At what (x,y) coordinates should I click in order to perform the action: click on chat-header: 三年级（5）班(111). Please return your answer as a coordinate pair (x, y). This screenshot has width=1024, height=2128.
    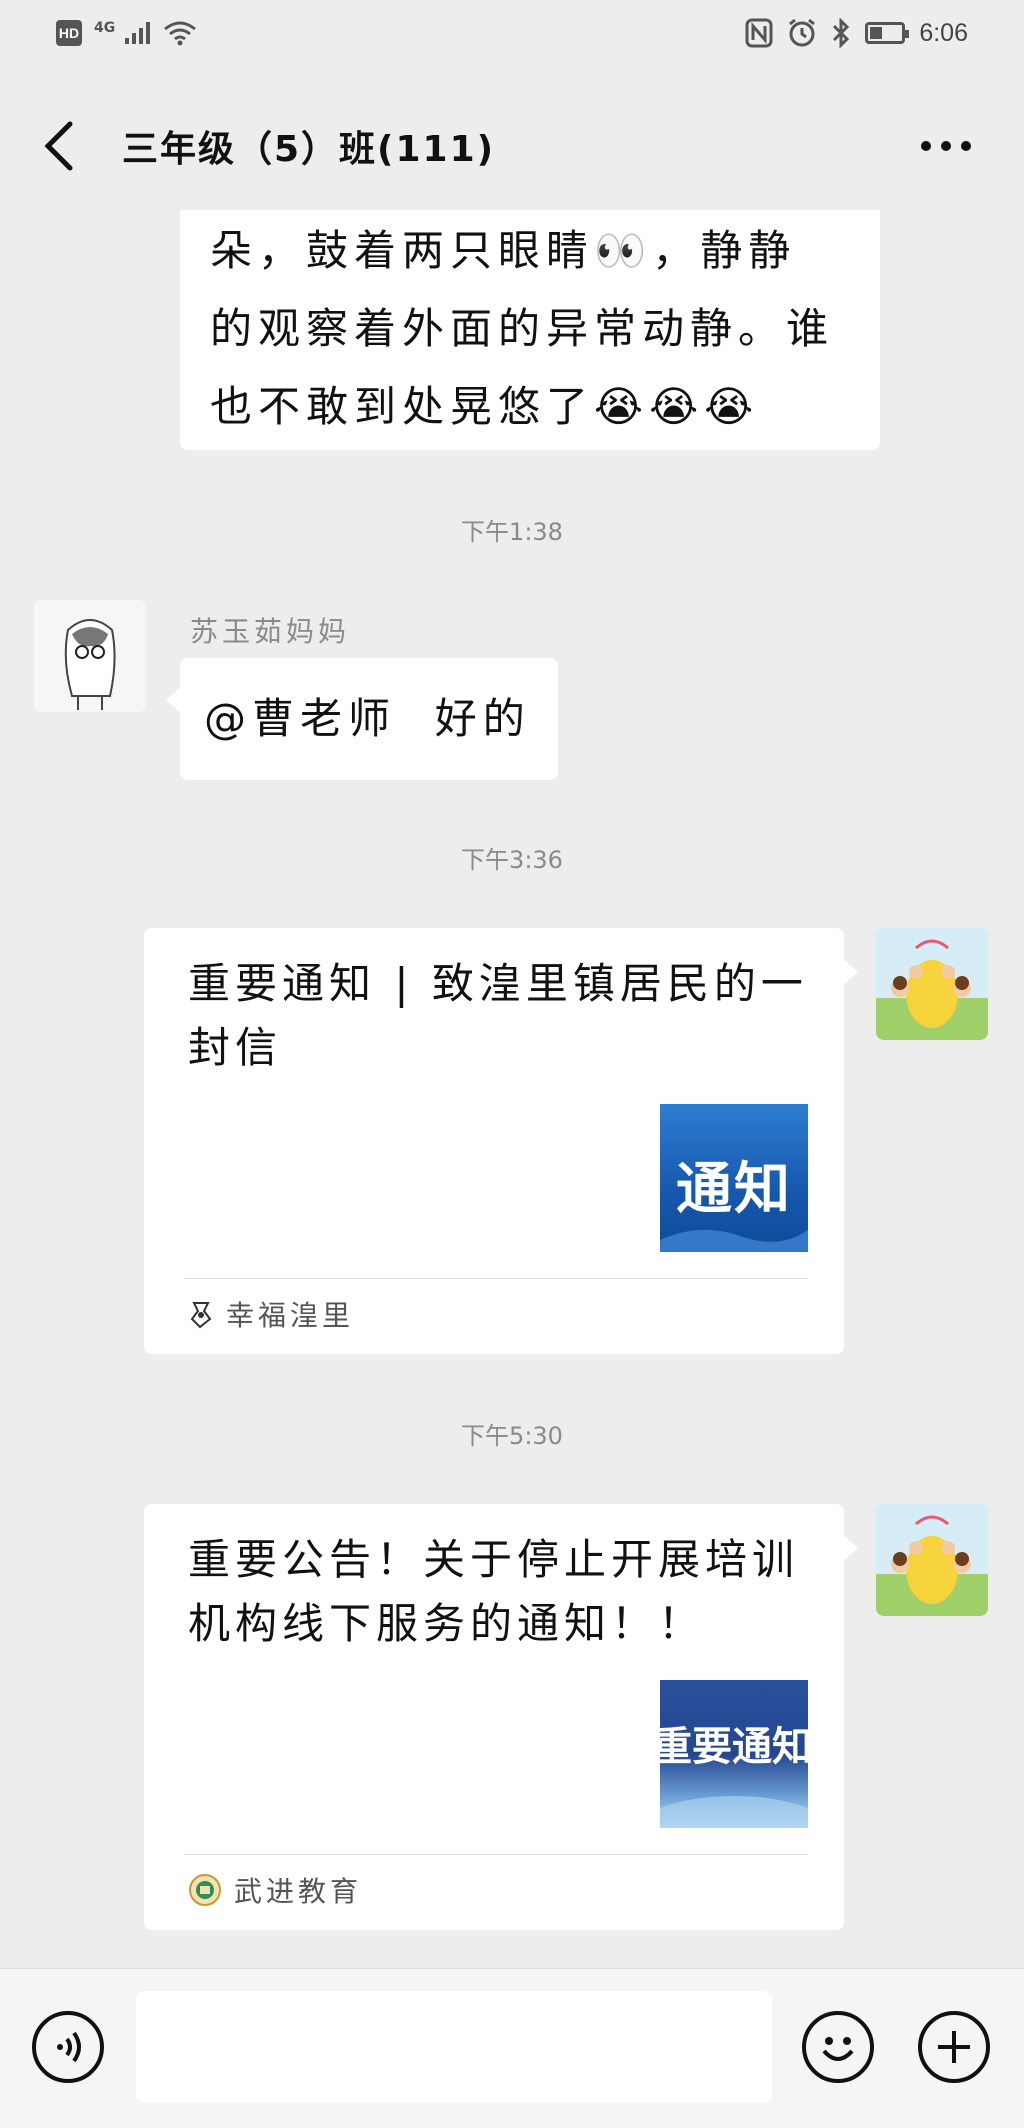
    Looking at the image, I should click on (512, 146).